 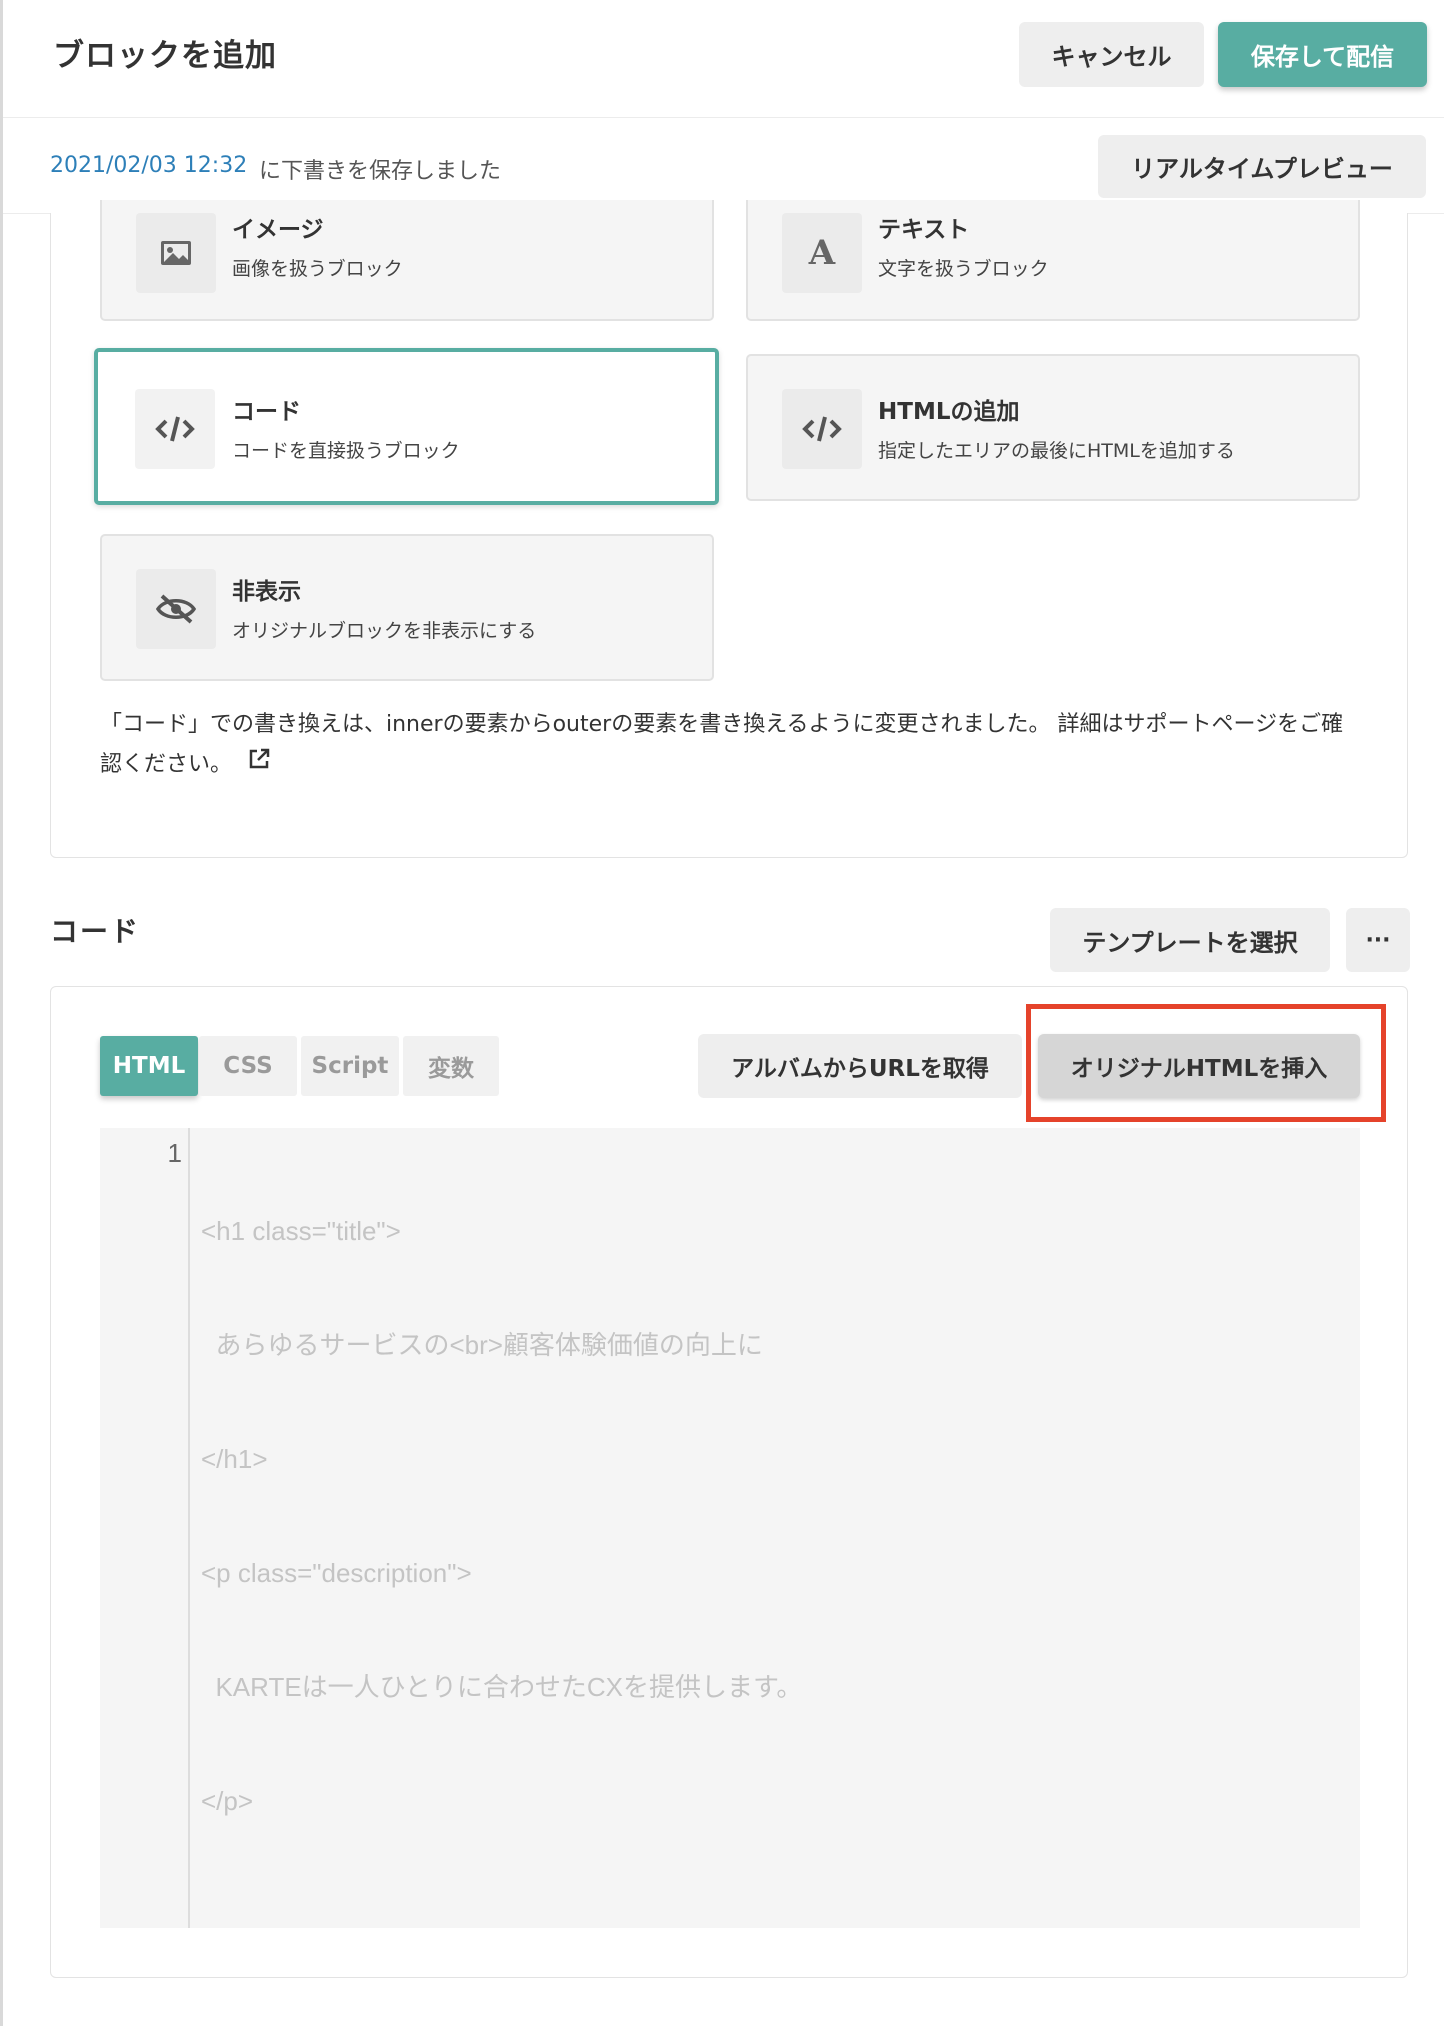 What do you see at coordinates (145, 1528) in the screenshot?
I see `line-number-gutter: 1` at bounding box center [145, 1528].